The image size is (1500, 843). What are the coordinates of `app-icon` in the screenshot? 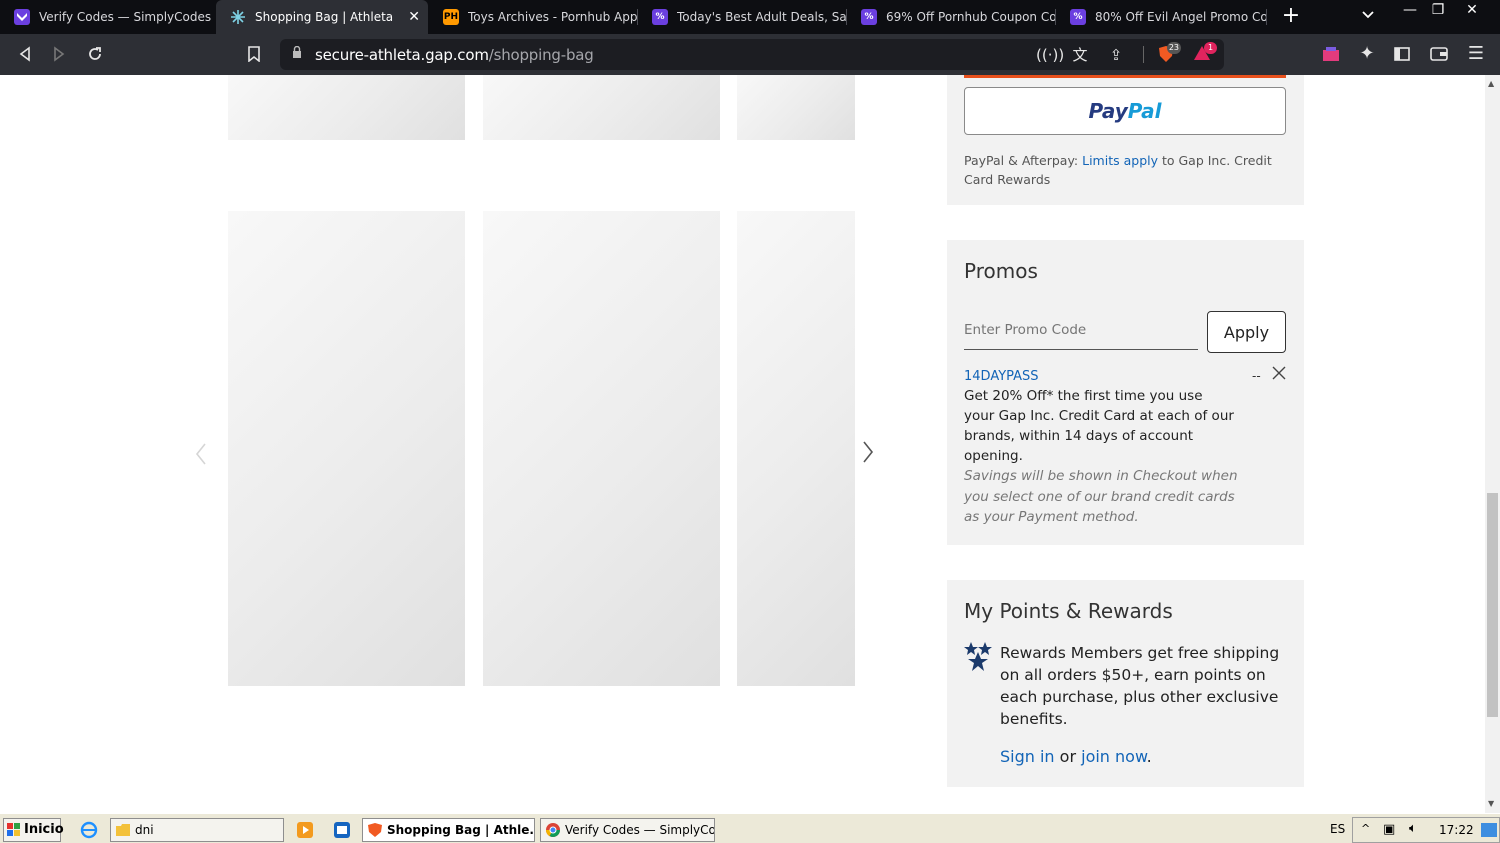 It's located at (342, 830).